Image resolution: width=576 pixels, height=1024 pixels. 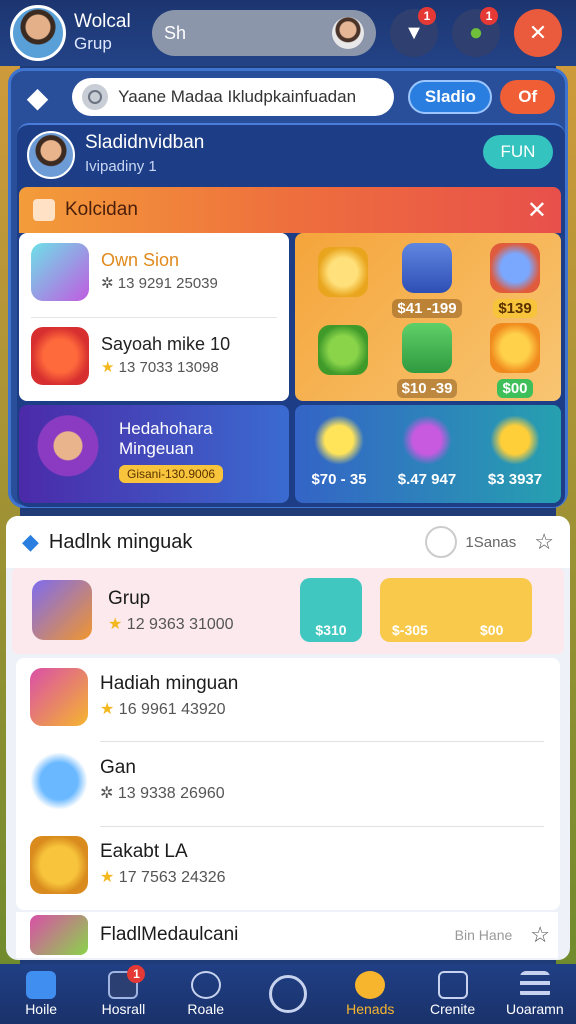 What do you see at coordinates (37, 97) in the screenshot?
I see `back-button: ◆` at bounding box center [37, 97].